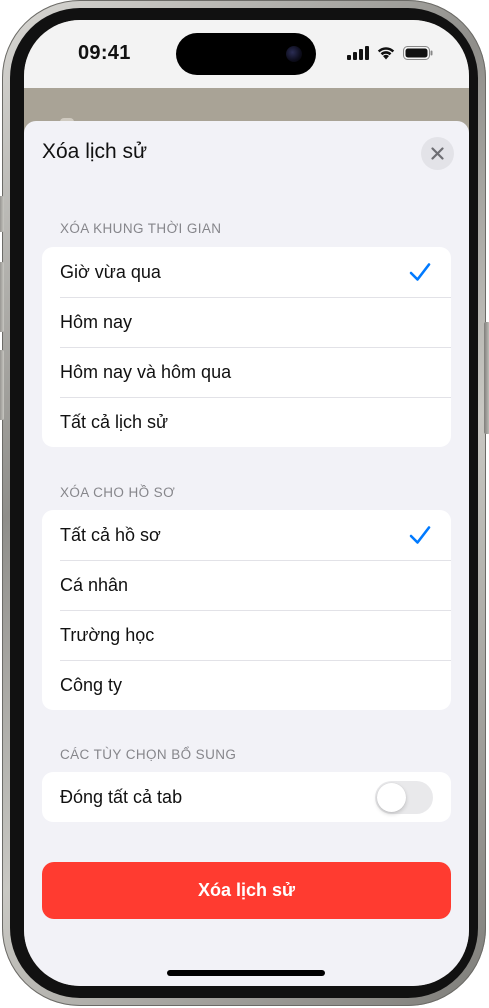 The height and width of the screenshot is (1008, 489). Describe the element at coordinates (107, 634) in the screenshot. I see `profile-option-label: Trường học` at that location.